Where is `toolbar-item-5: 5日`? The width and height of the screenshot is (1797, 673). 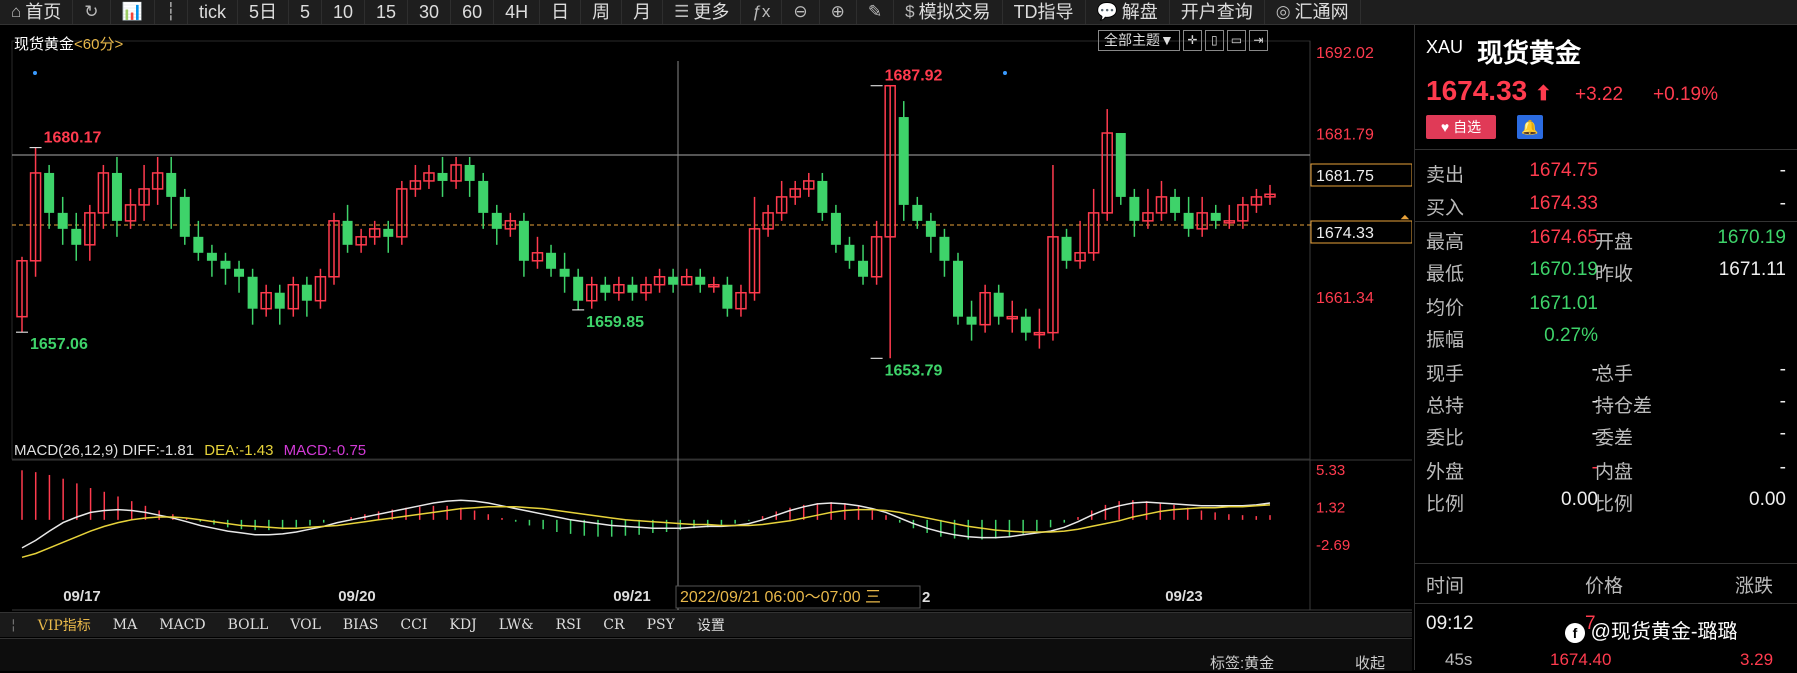 toolbar-item-5: 5日 is located at coordinates (263, 12).